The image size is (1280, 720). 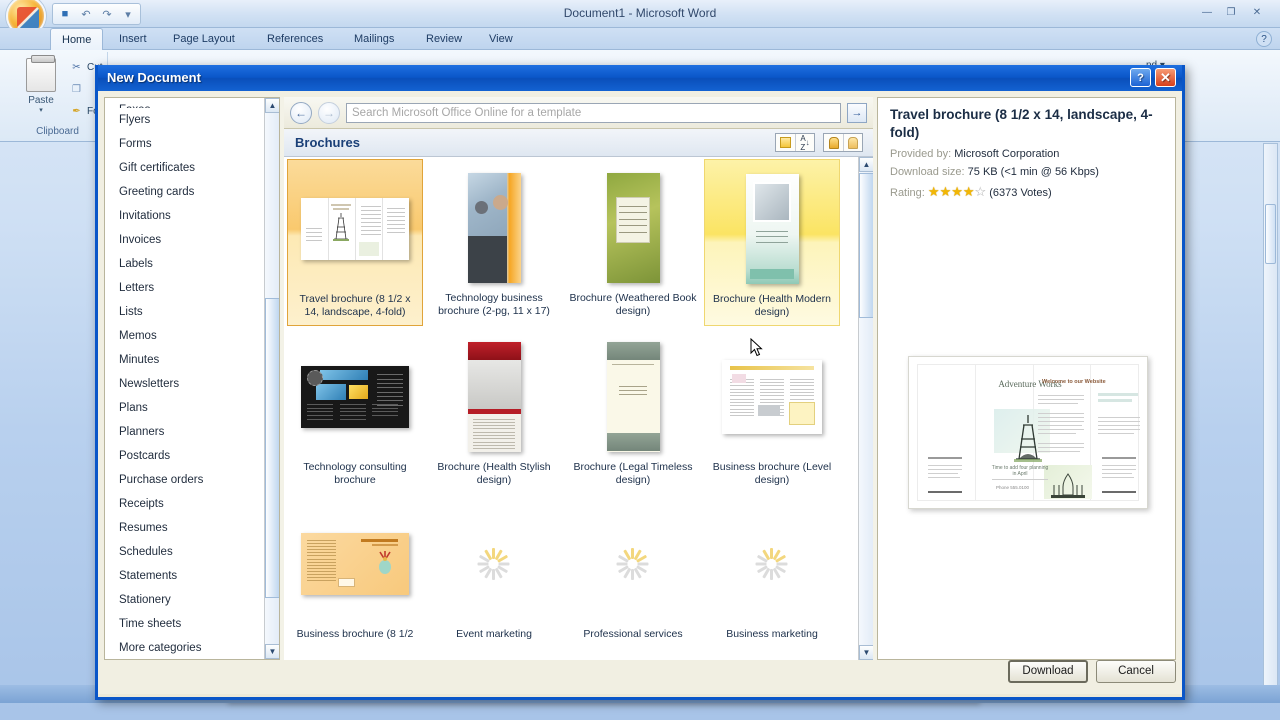 I want to click on category-item-more-categories: More categories, so click(x=185, y=647).